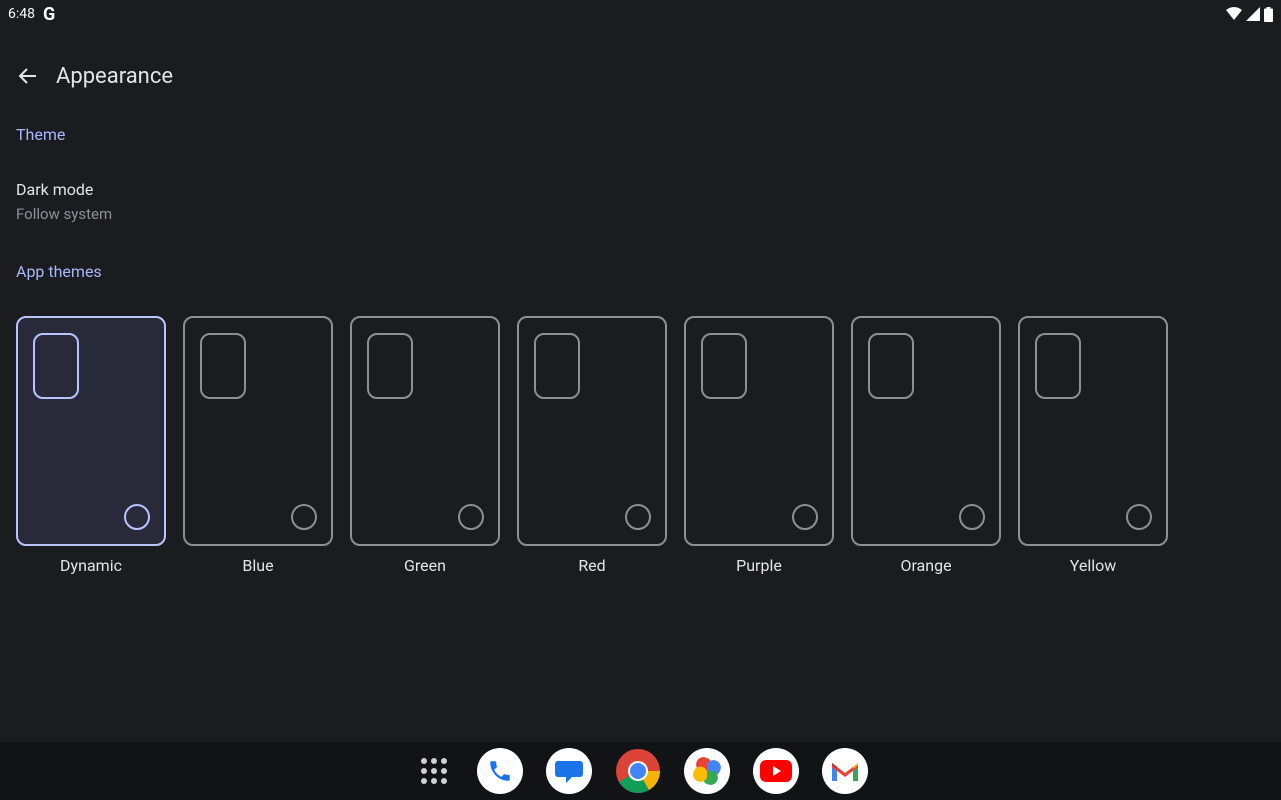 This screenshot has height=800, width=1281. I want to click on apps-grid-icon, so click(433, 771).